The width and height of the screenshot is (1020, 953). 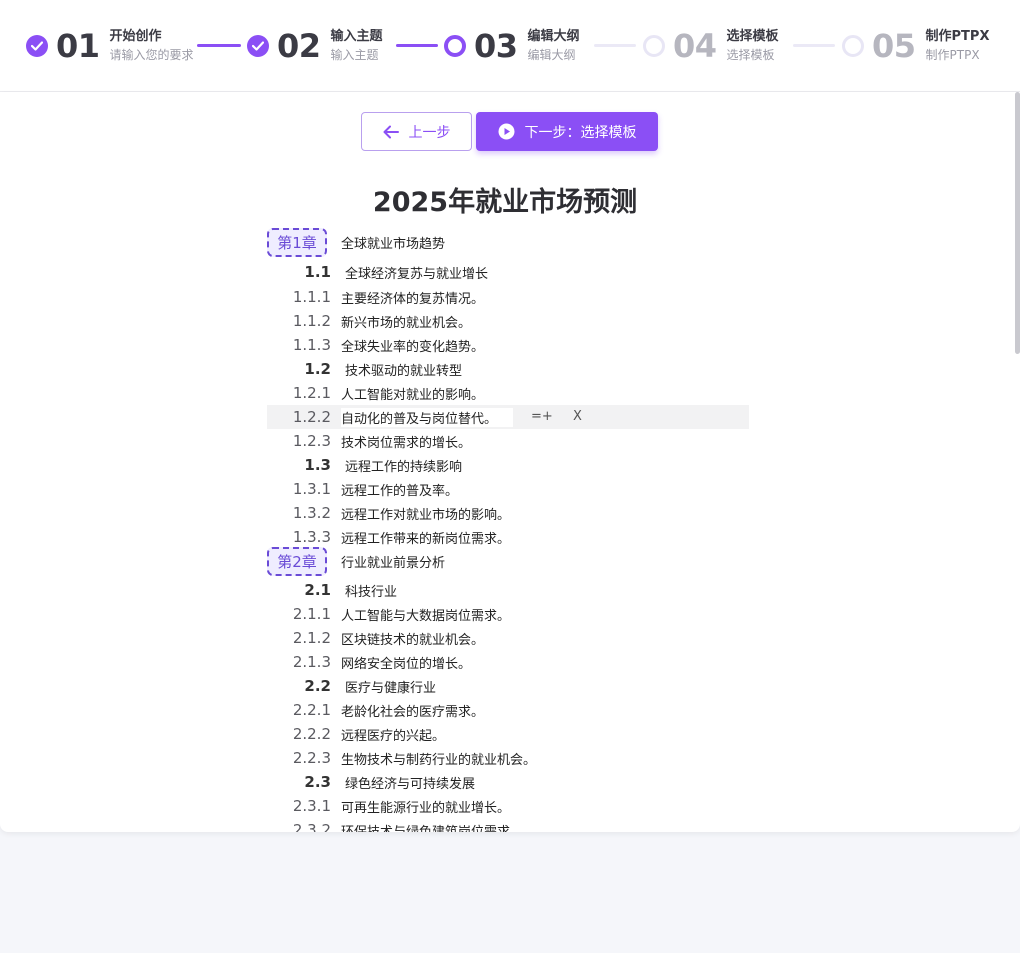 I want to click on step-3: 03 编辑大纲 编辑大纲, so click(x=512, y=46).